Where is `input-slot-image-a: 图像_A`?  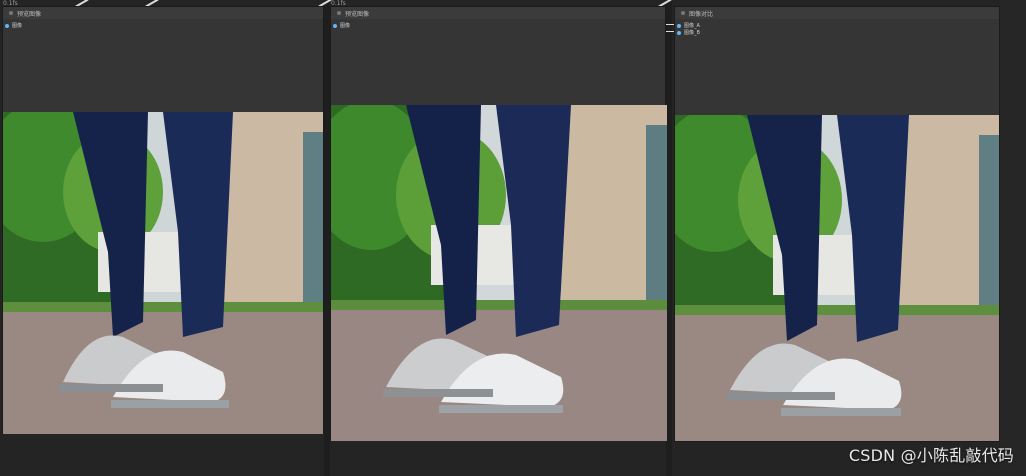
input-slot-image-a: 图像_A is located at coordinates (688, 25).